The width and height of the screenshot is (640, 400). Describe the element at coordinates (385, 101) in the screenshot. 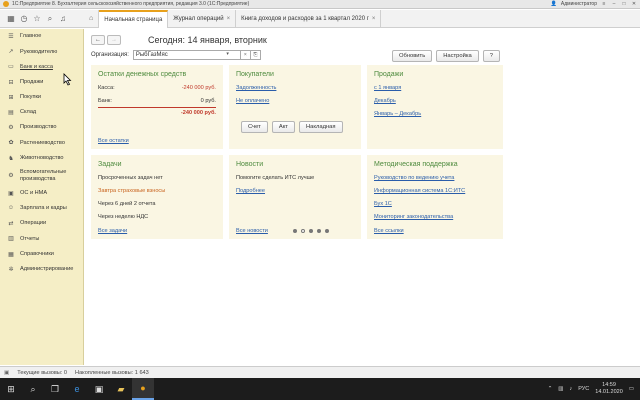

I see `sales-link-dec: Декабрь` at that location.